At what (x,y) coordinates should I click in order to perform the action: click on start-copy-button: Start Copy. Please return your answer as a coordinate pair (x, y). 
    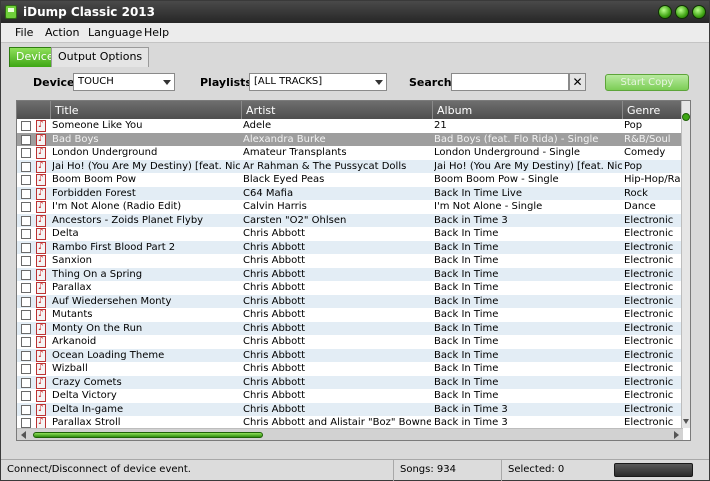
    Looking at the image, I should click on (647, 82).